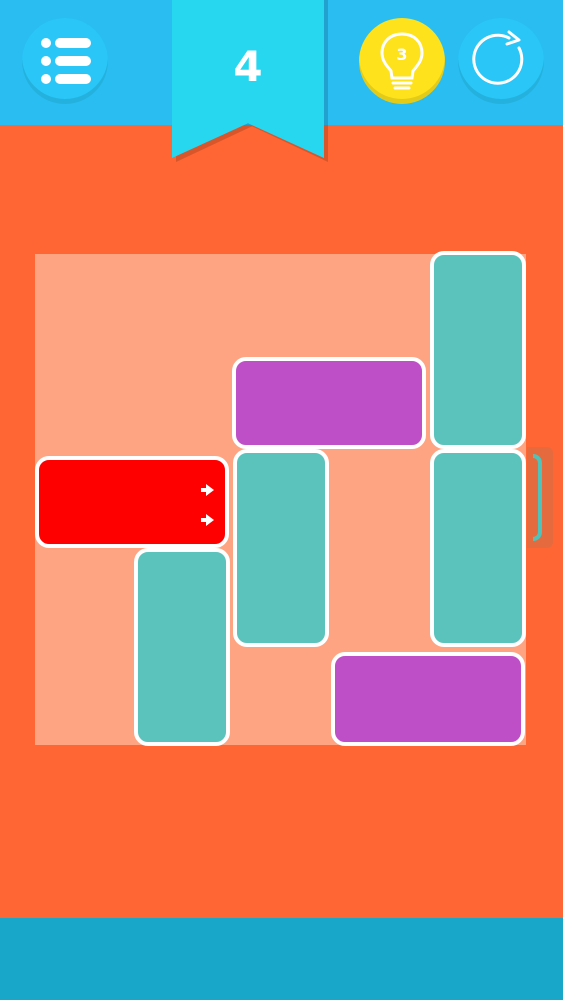  Describe the element at coordinates (248, 66) in the screenshot. I see `level-number: 4` at that location.